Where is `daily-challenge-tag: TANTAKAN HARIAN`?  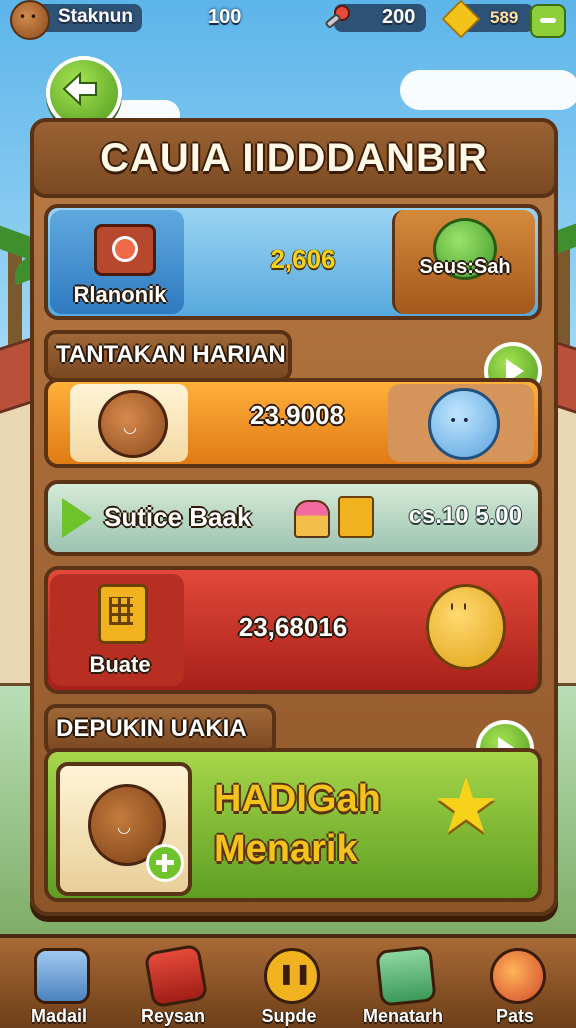 daily-challenge-tag: TANTAKAN HARIAN is located at coordinates (168, 356).